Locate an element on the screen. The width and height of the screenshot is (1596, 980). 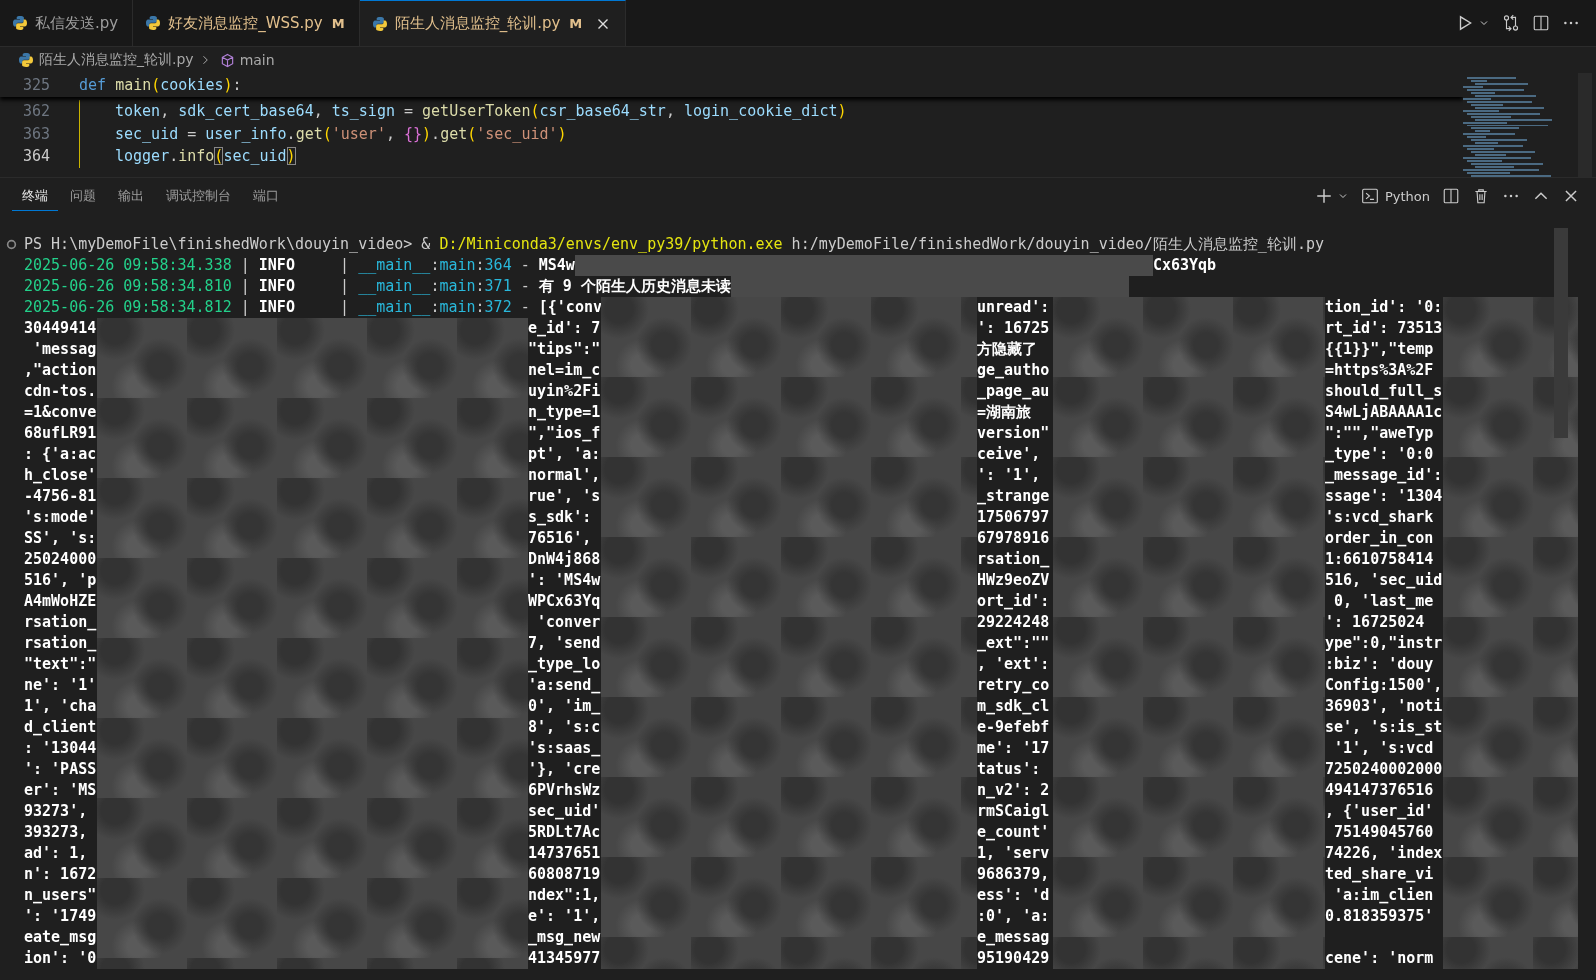
close-icon is located at coordinates (1571, 196).